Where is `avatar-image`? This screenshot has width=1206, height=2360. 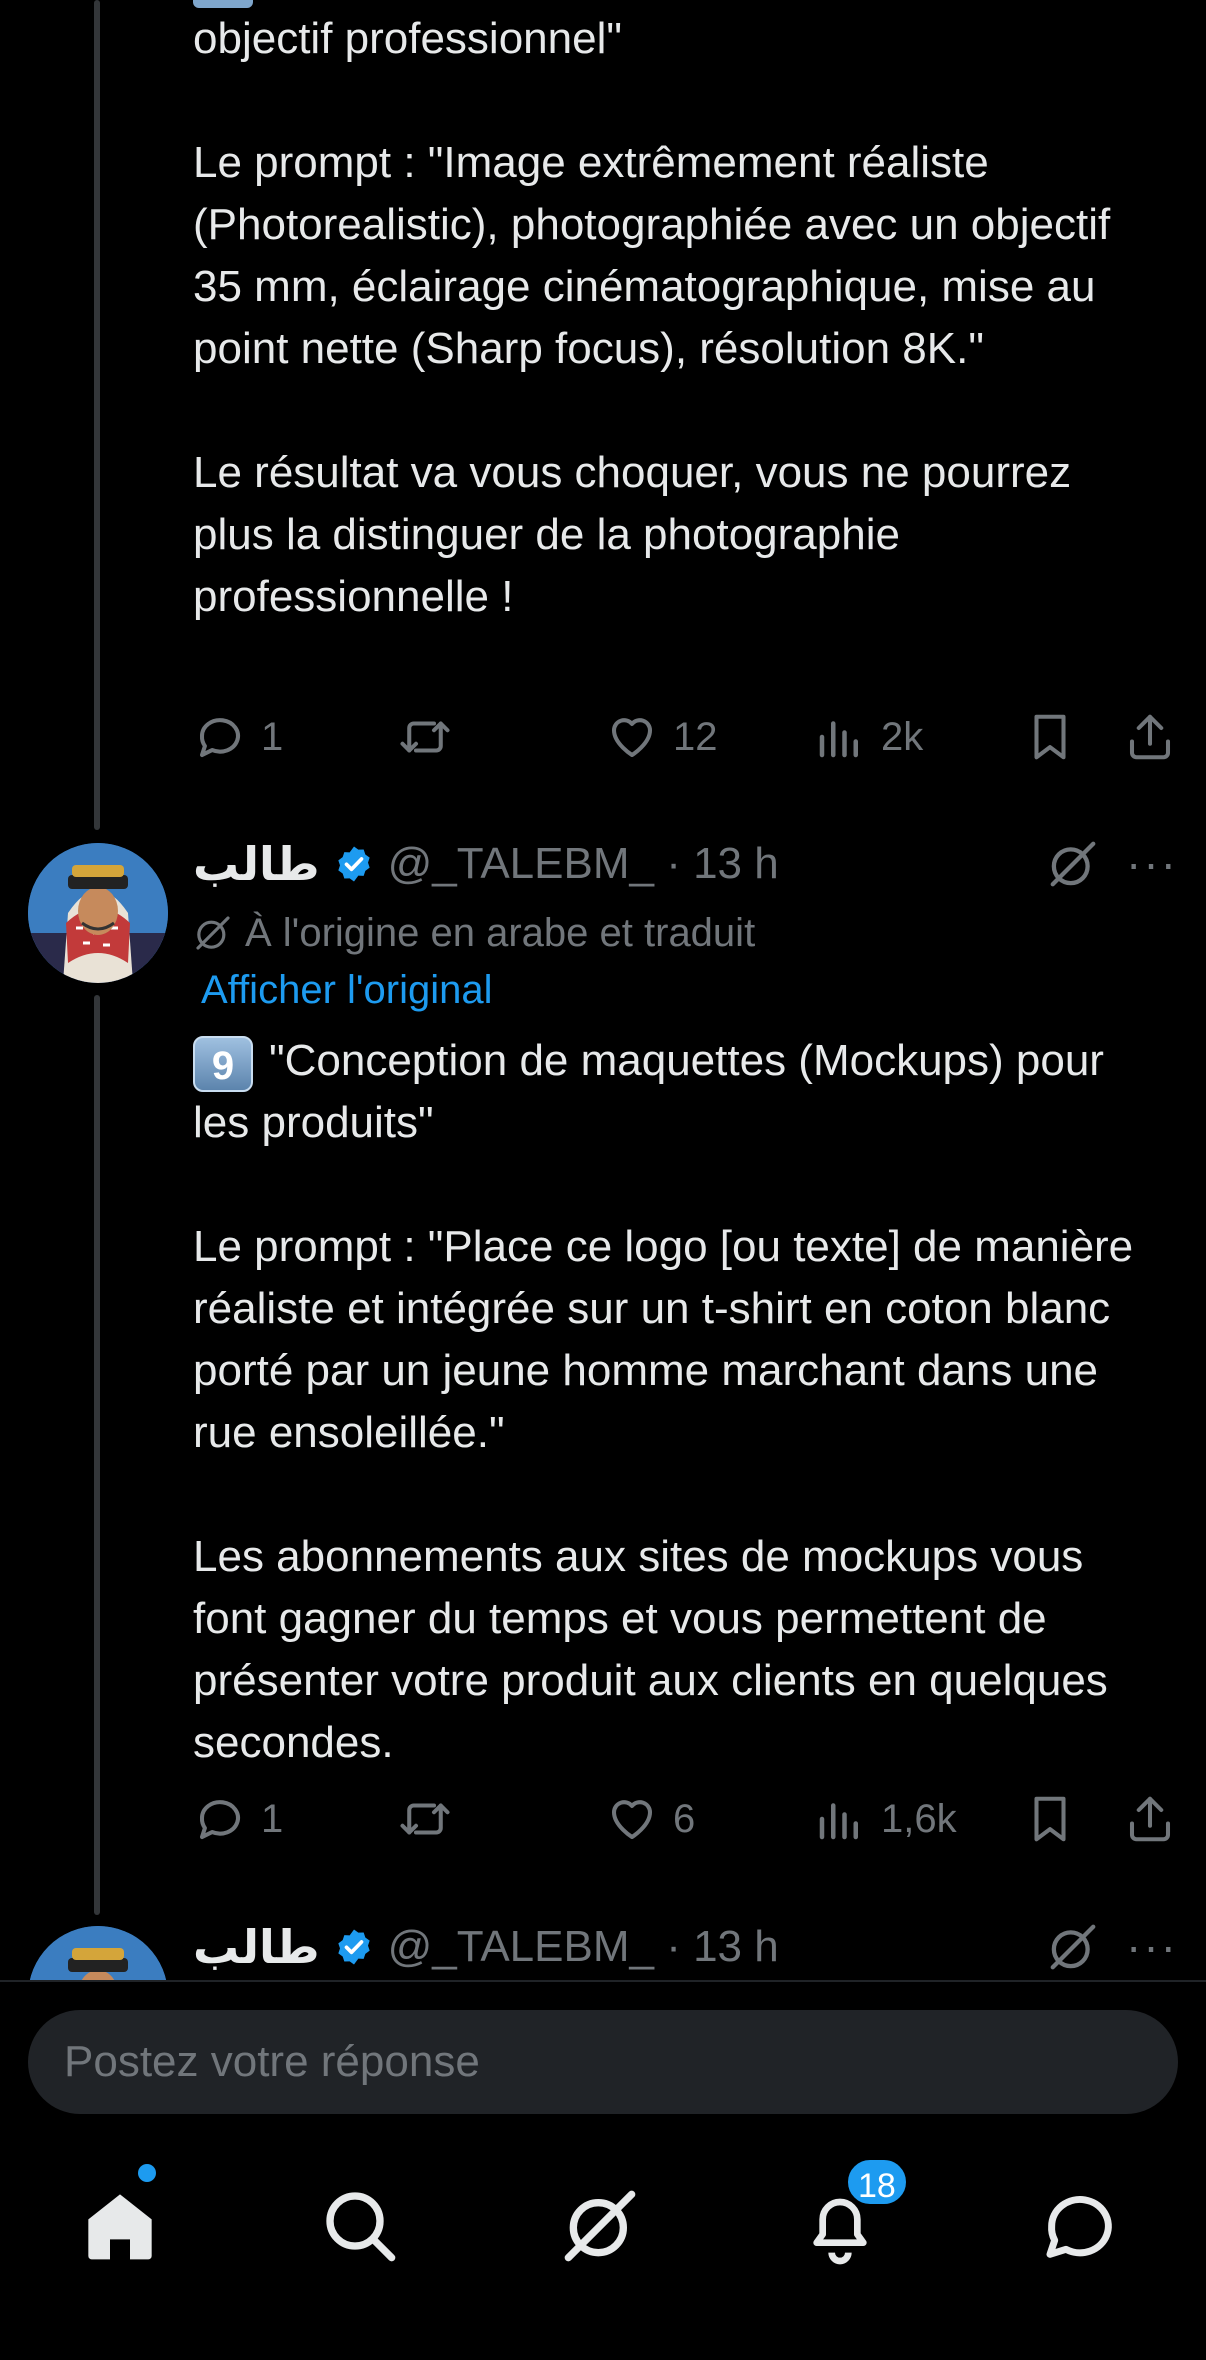
avatar-image is located at coordinates (98, 913).